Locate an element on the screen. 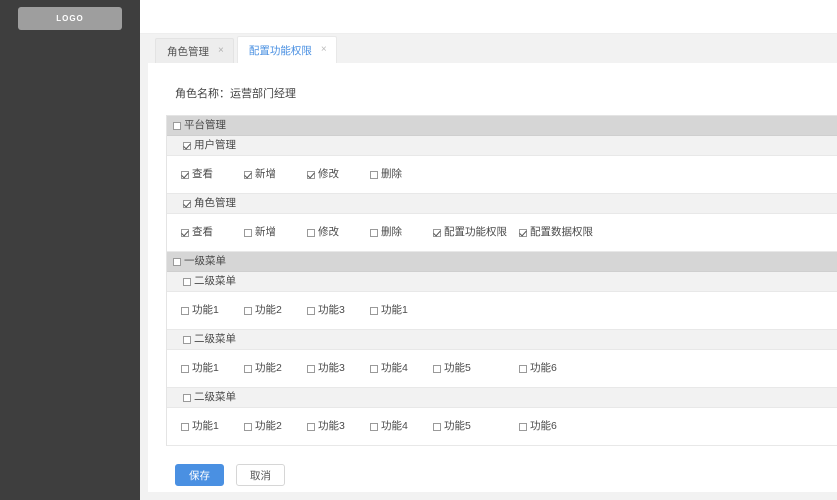  permission-module-row: 角色管理 is located at coordinates (502, 204).